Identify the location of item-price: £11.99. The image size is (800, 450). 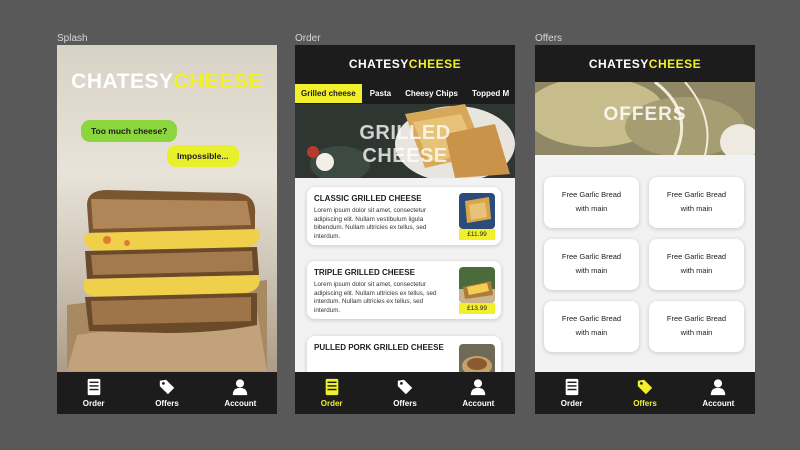
(477, 234).